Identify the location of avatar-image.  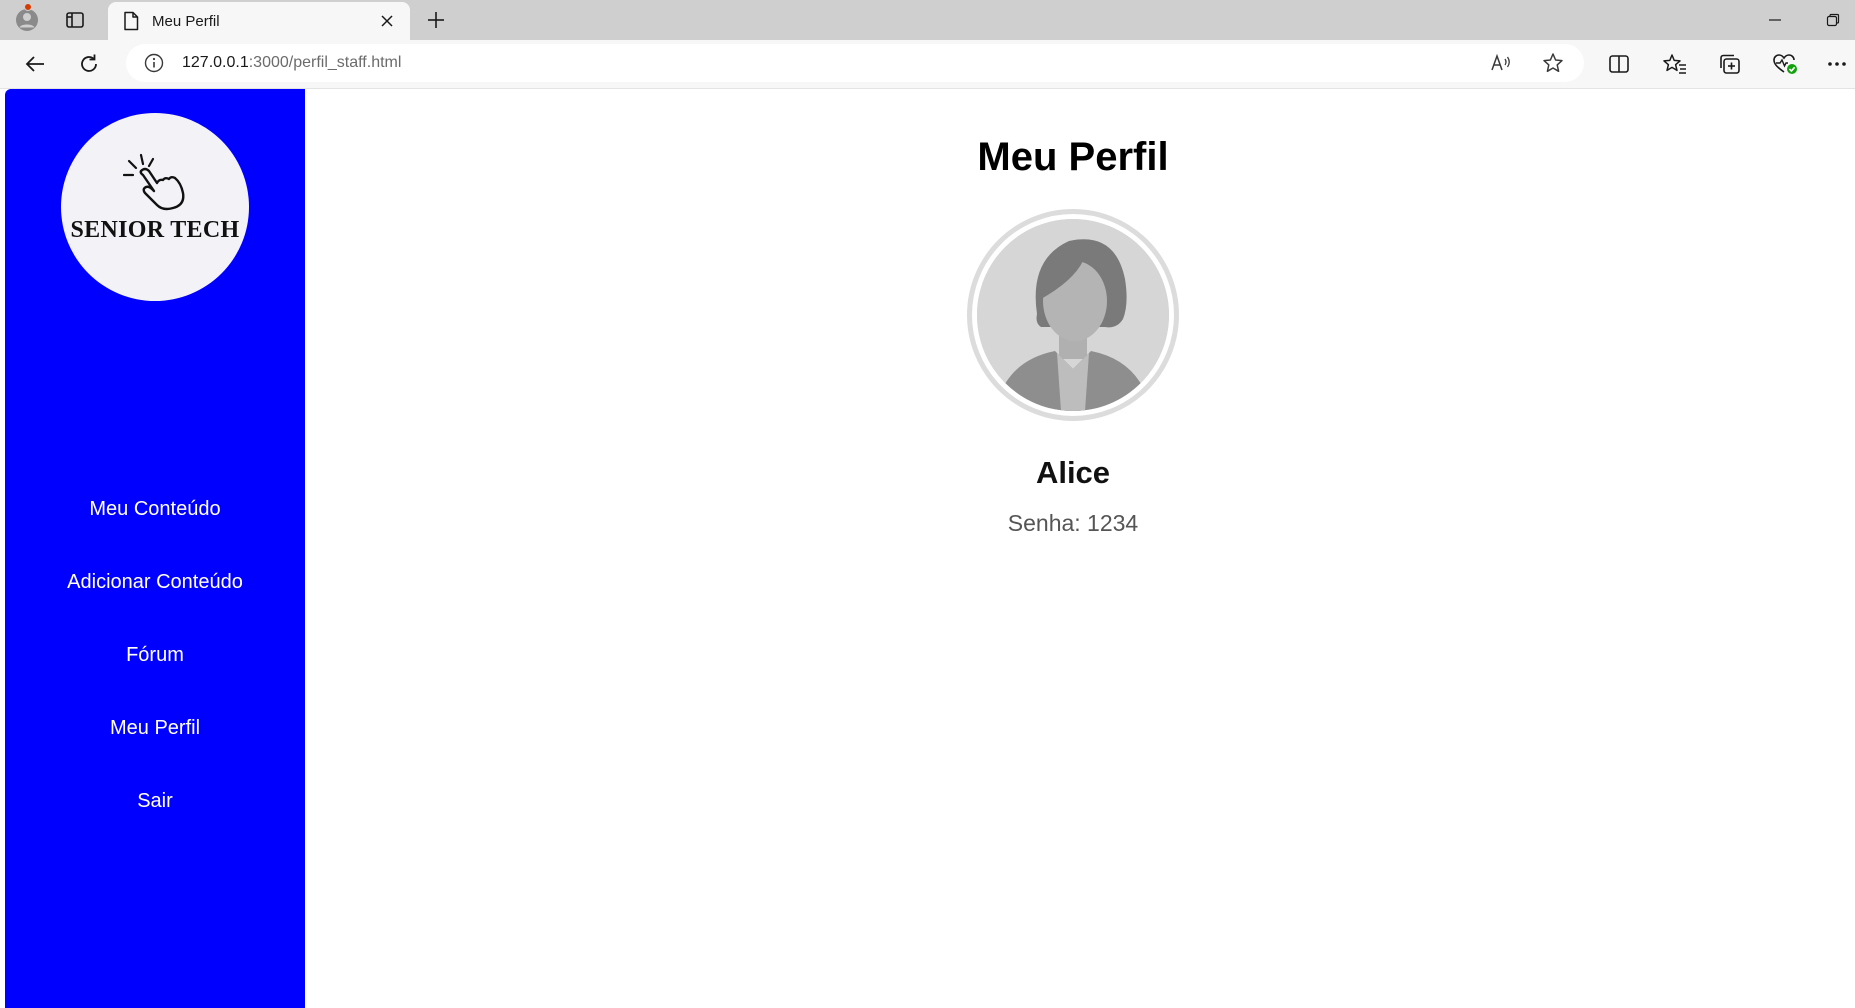
(1073, 315).